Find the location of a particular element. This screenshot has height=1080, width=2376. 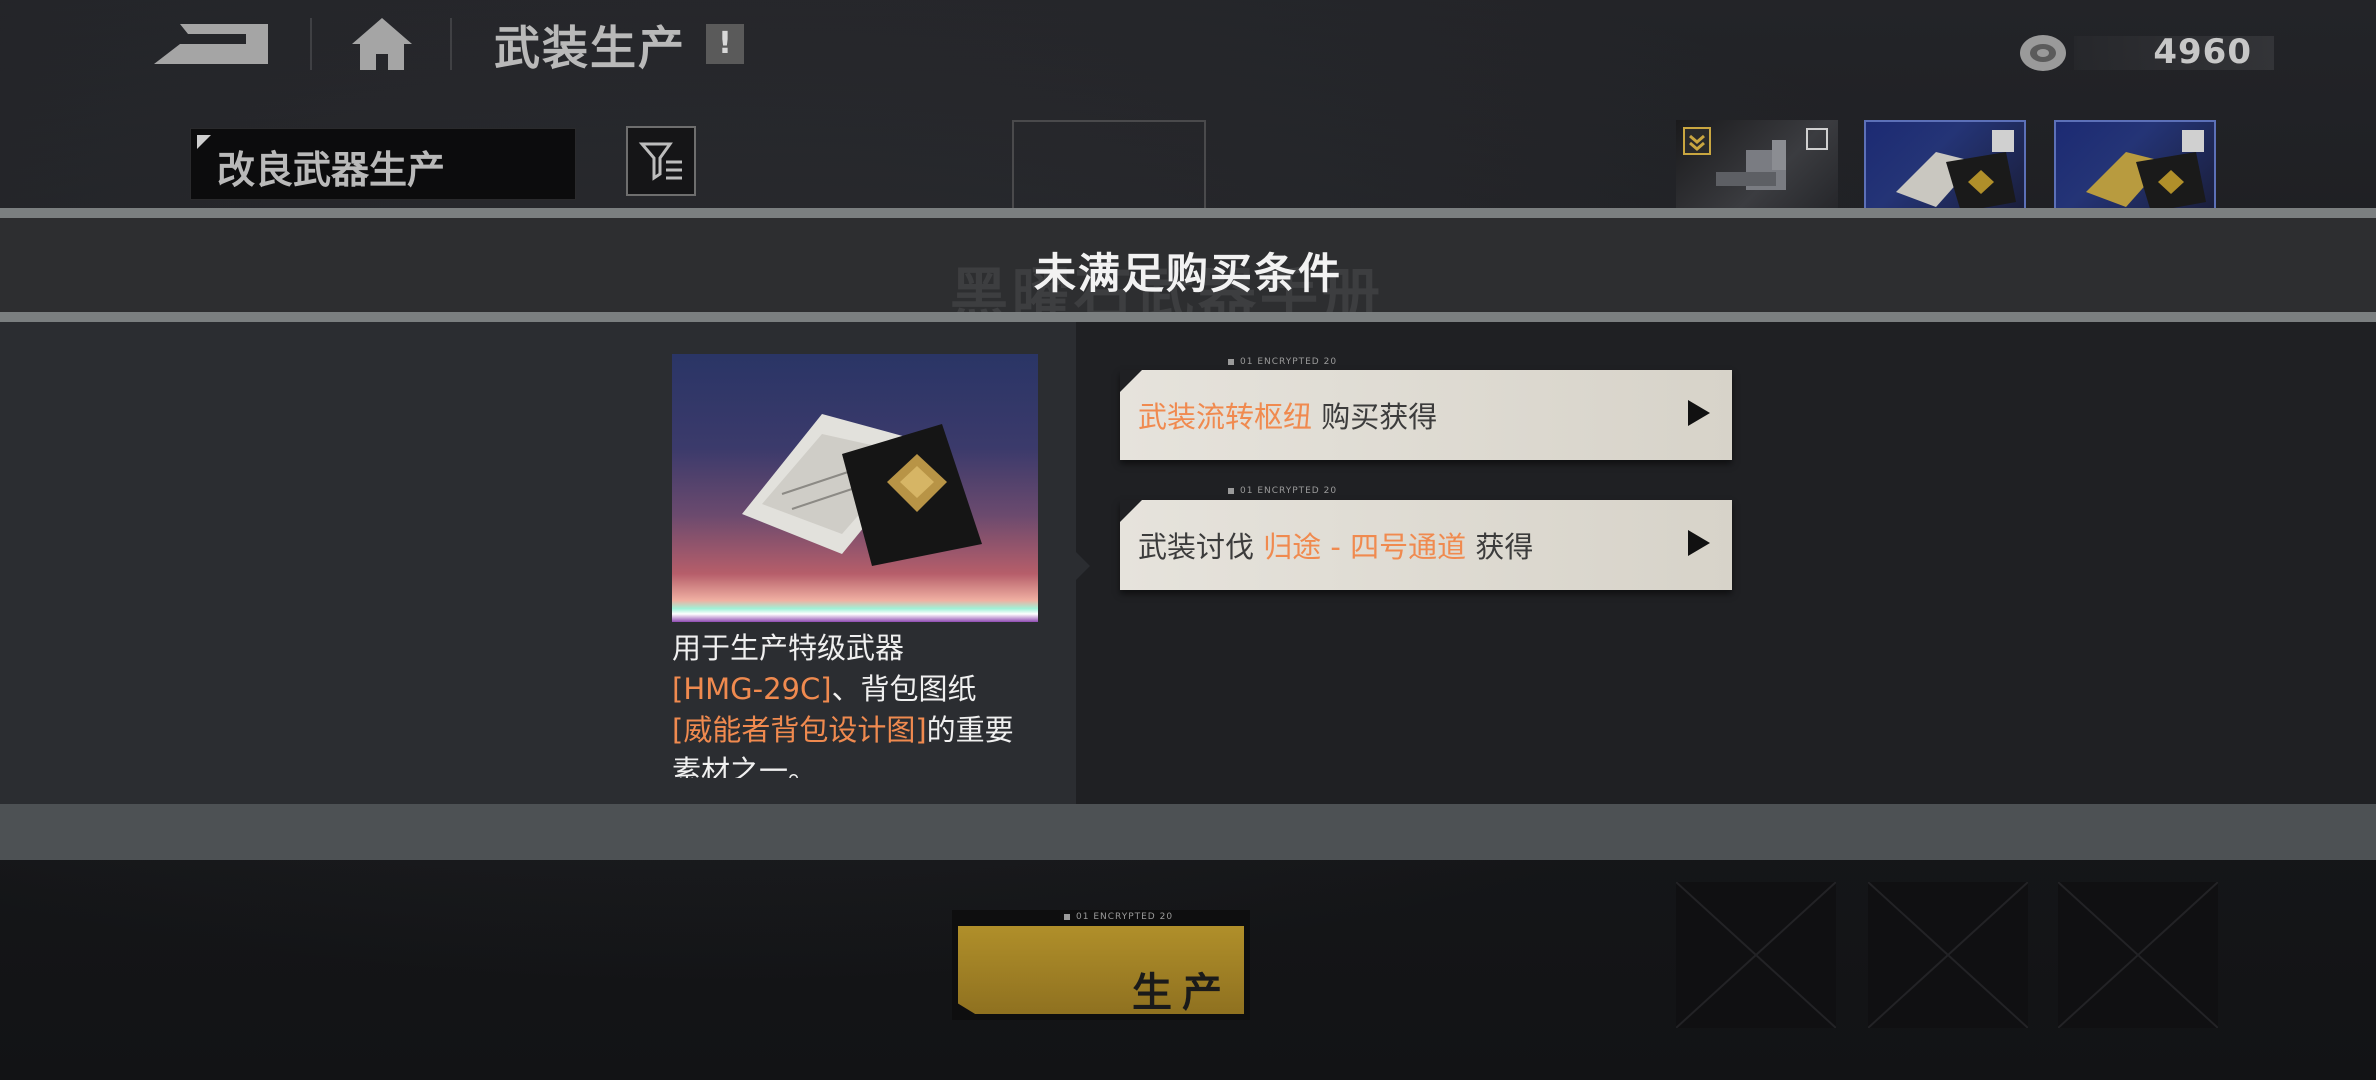

sub-tab-label: 改良武器生产 is located at coordinates (331, 170).